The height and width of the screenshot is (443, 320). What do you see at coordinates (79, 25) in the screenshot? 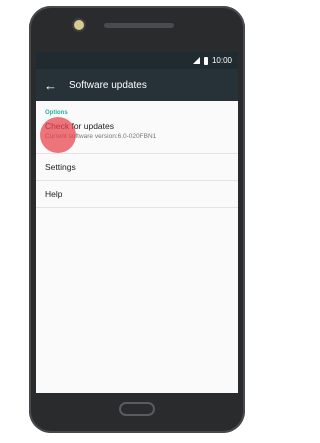
I see `front-camera` at bounding box center [79, 25].